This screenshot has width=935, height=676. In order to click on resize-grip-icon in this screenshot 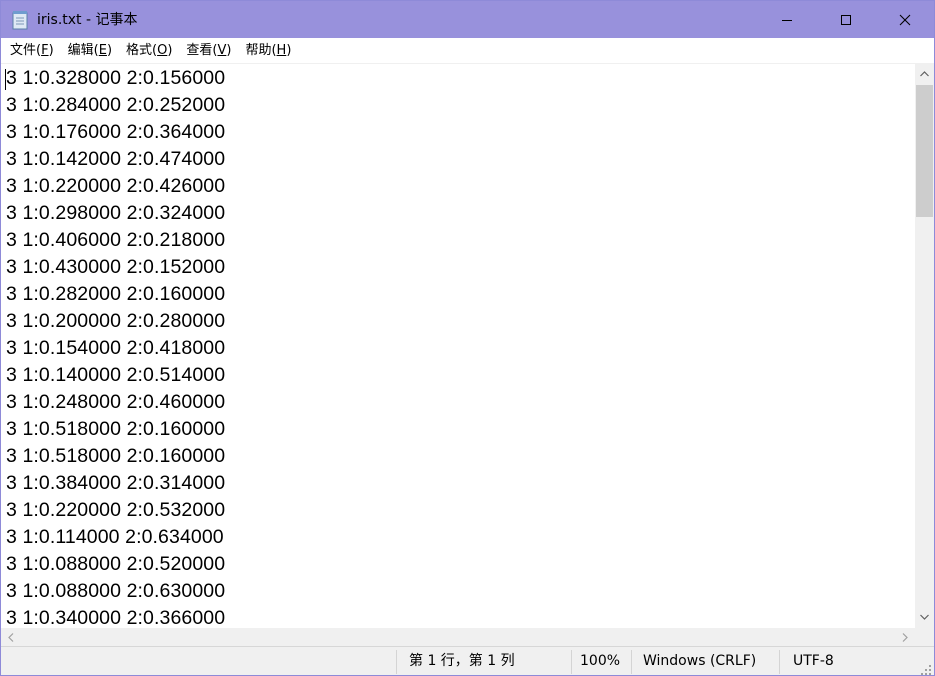, I will do `click(926, 668)`.